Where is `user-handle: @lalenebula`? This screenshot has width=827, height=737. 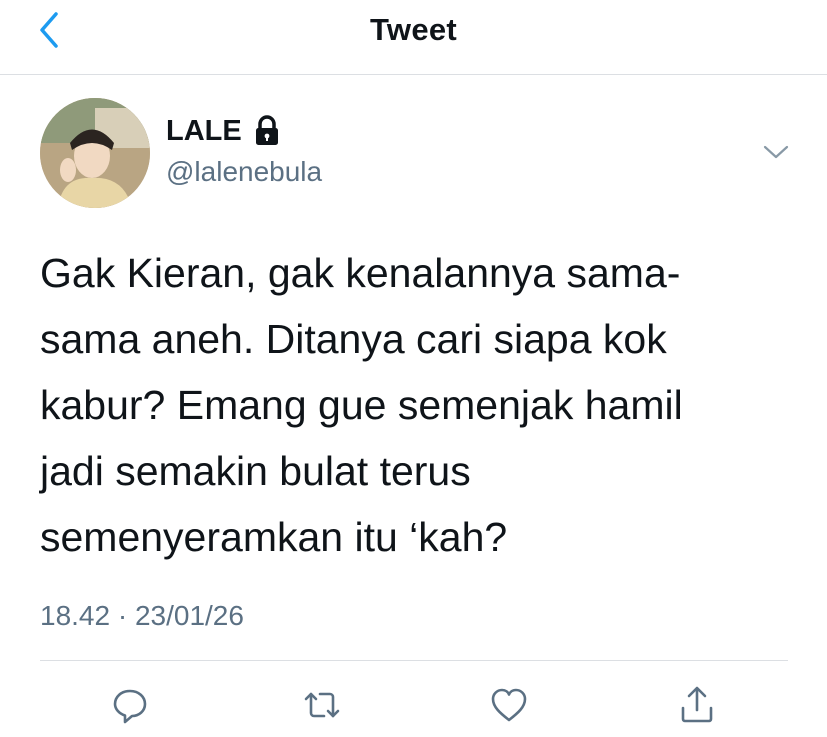
user-handle: @lalenebula is located at coordinates (244, 172).